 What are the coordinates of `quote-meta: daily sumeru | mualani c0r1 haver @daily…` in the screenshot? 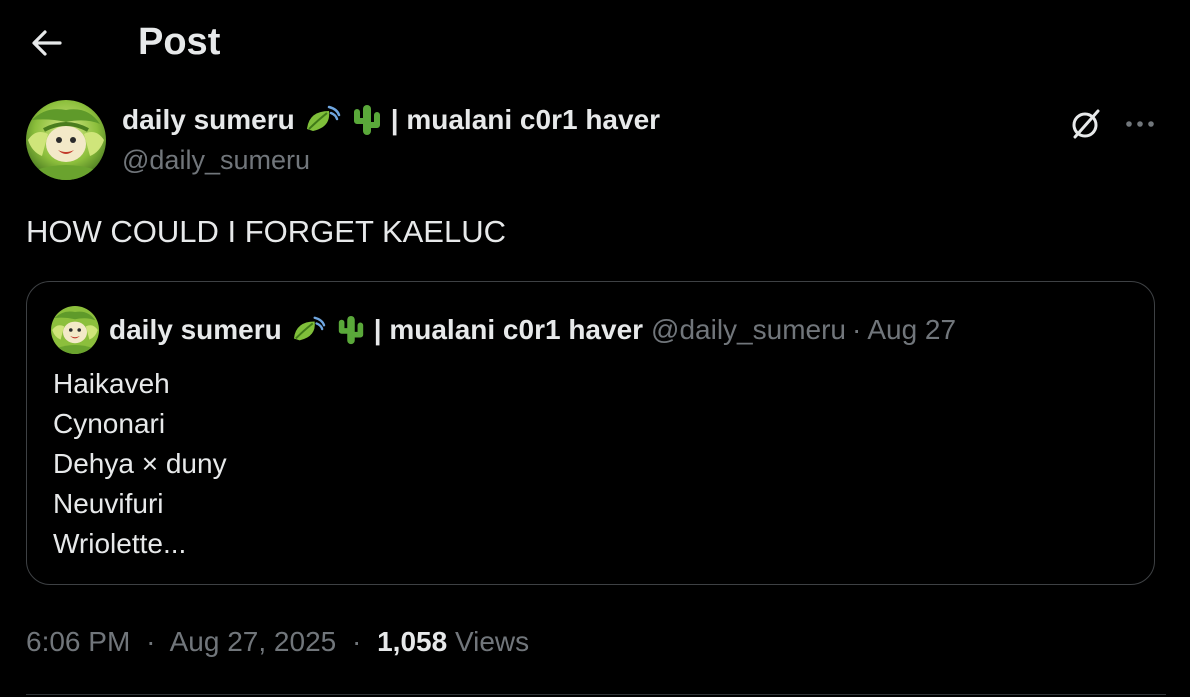 It's located at (532, 330).